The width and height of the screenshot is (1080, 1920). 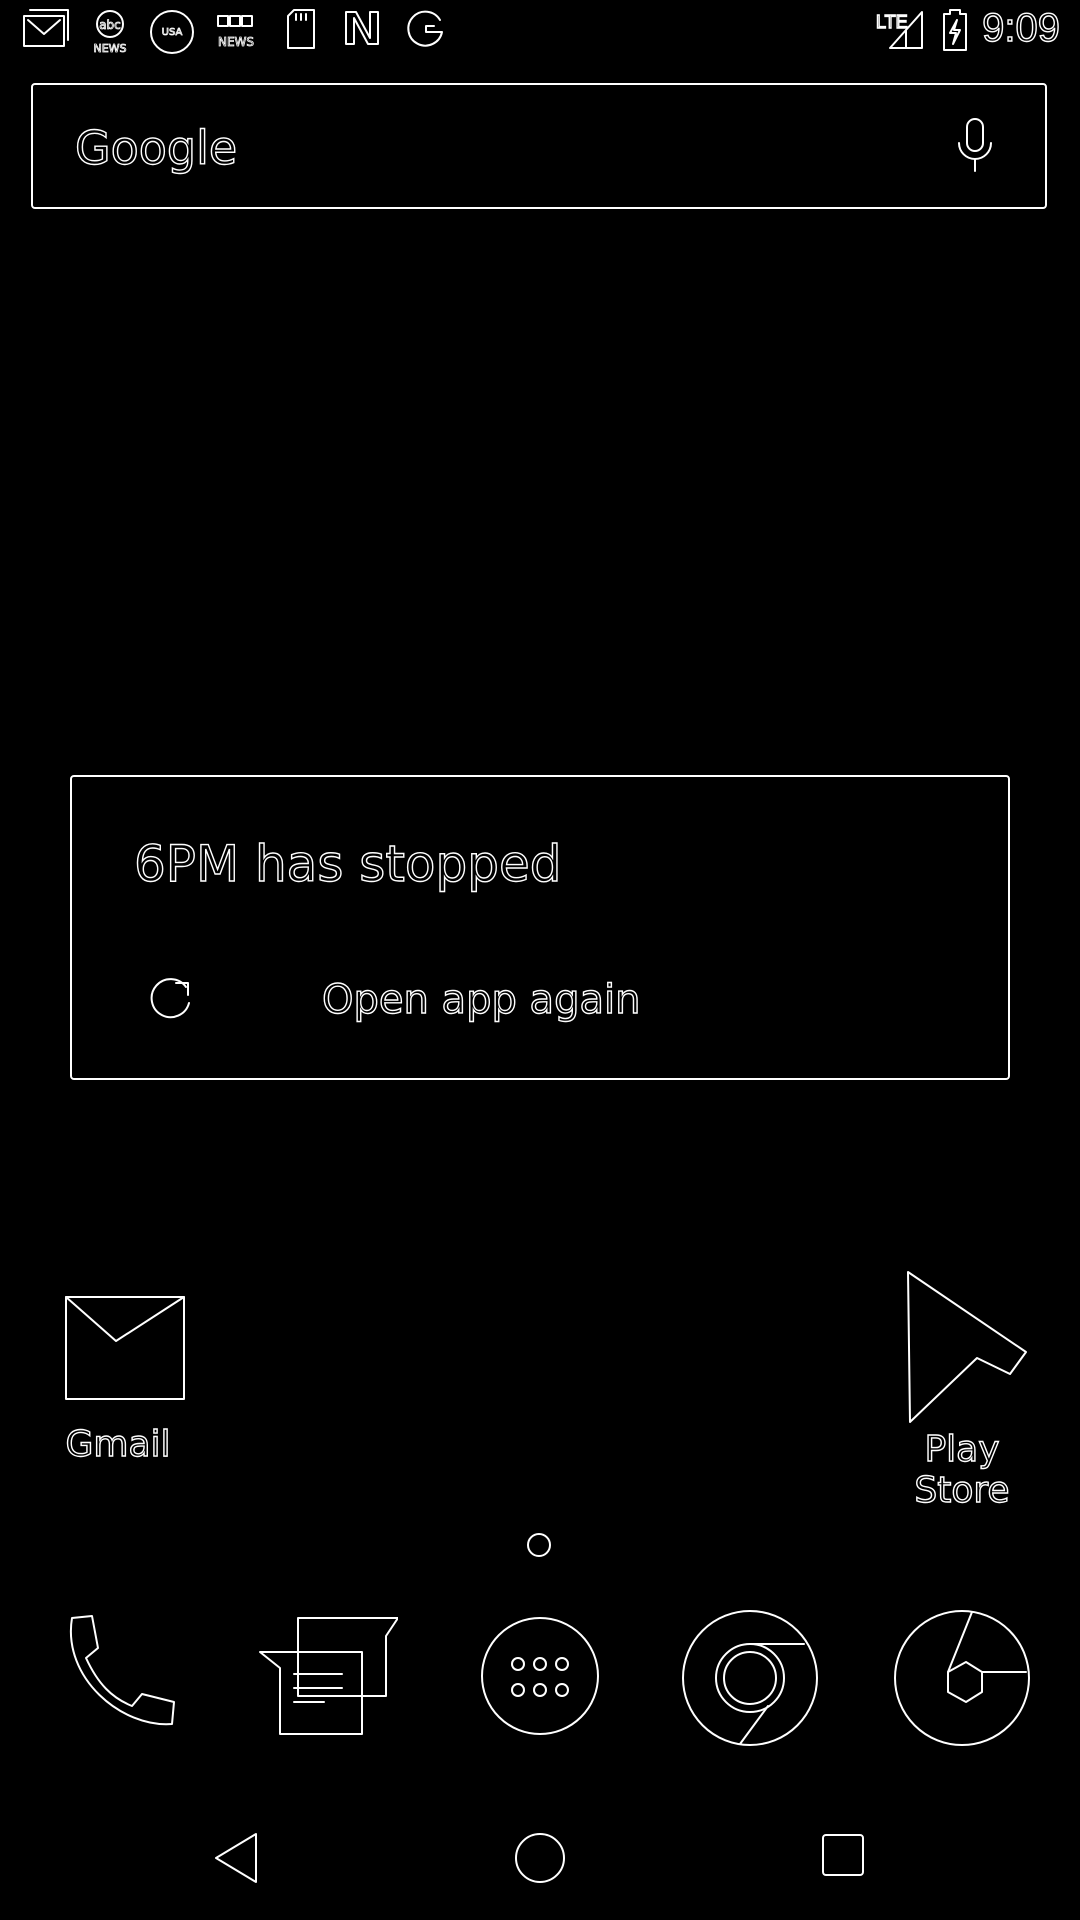 What do you see at coordinates (906, 32) in the screenshot?
I see `signal-icon` at bounding box center [906, 32].